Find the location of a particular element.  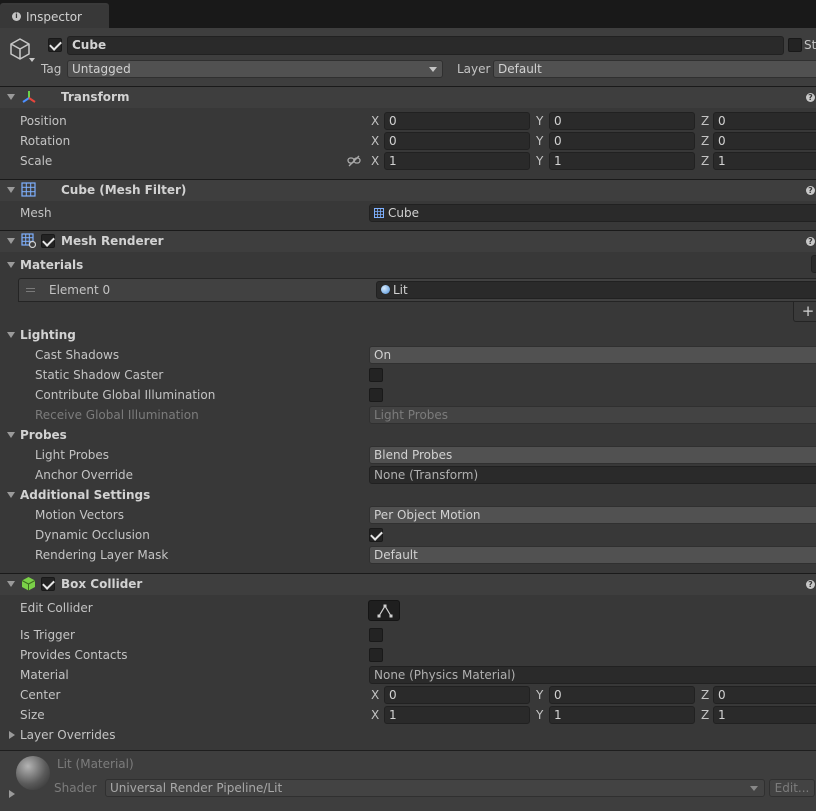

mesh-label: Mesh is located at coordinates (36, 213).